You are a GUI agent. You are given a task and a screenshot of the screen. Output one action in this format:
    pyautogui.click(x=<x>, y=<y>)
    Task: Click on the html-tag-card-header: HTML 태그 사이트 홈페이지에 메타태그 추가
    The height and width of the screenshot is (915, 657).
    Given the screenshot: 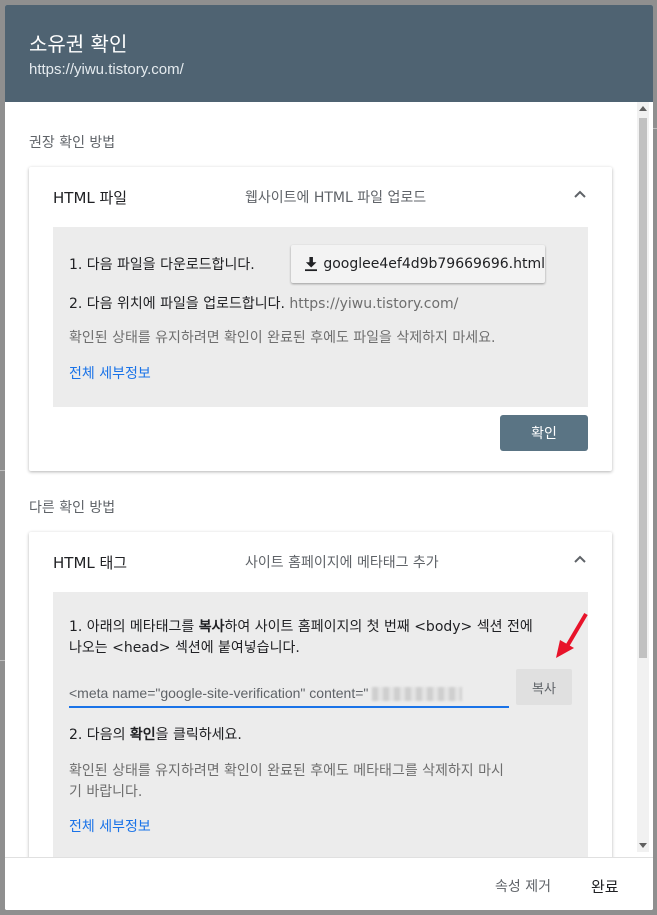 What is the action you would take?
    pyautogui.click(x=320, y=562)
    